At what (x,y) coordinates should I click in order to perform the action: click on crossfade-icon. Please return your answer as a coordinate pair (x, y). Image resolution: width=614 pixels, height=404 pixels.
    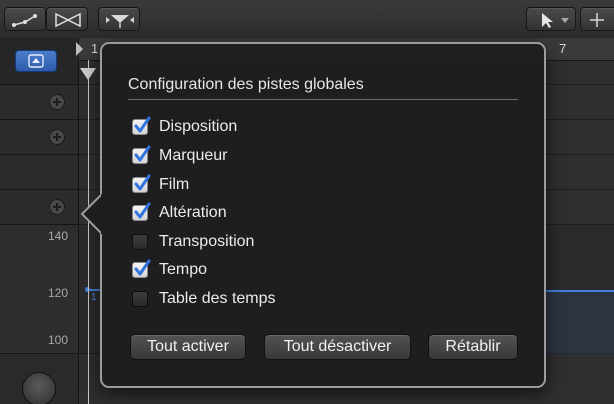
    Looking at the image, I should click on (68, 20).